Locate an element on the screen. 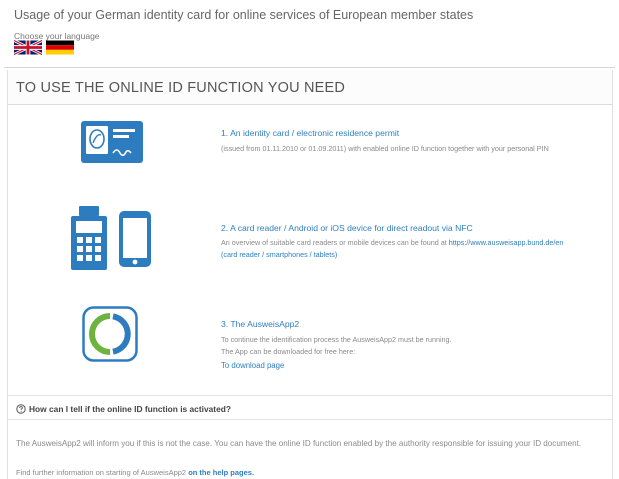 The width and height of the screenshot is (619, 479). download-page-link: To download page is located at coordinates (252, 365).